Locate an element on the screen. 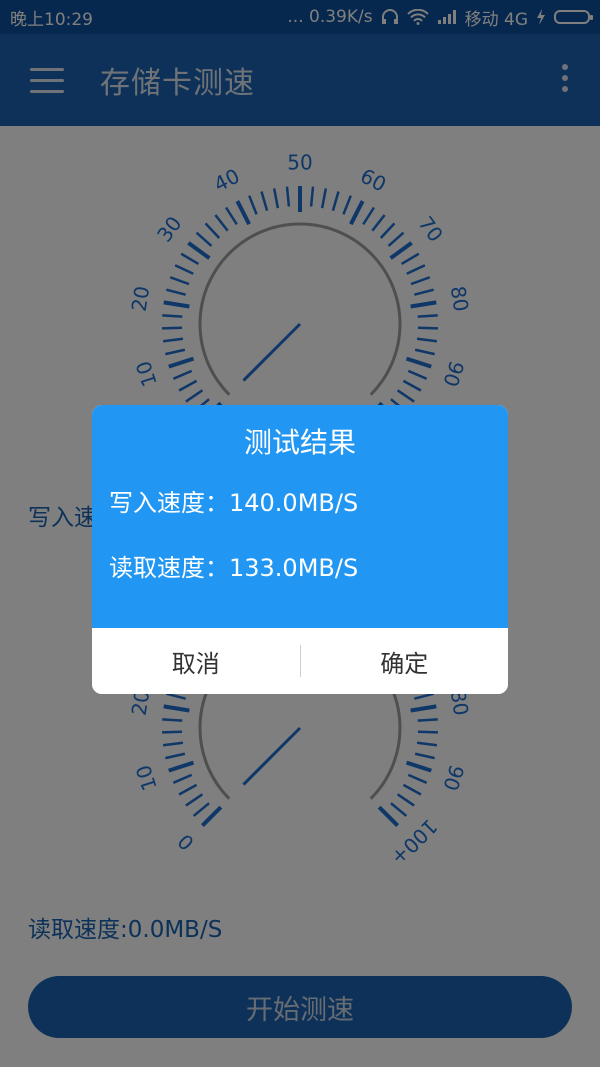 Image resolution: width=600 pixels, height=1067 pixels. dialog-actions: 取消 确定 is located at coordinates (300, 661).